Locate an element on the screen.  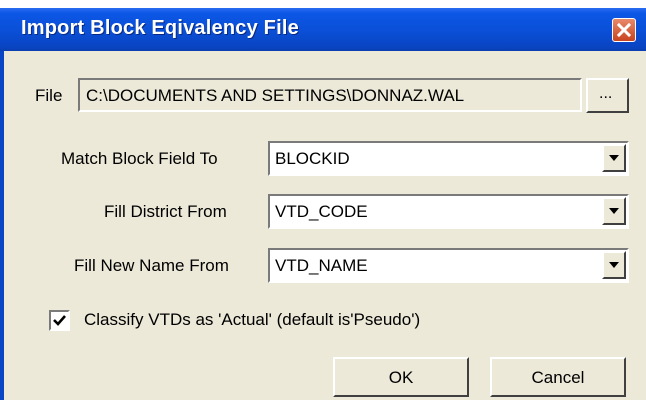
dialog-title: Import Block Eqivalency File is located at coordinates (160, 28).